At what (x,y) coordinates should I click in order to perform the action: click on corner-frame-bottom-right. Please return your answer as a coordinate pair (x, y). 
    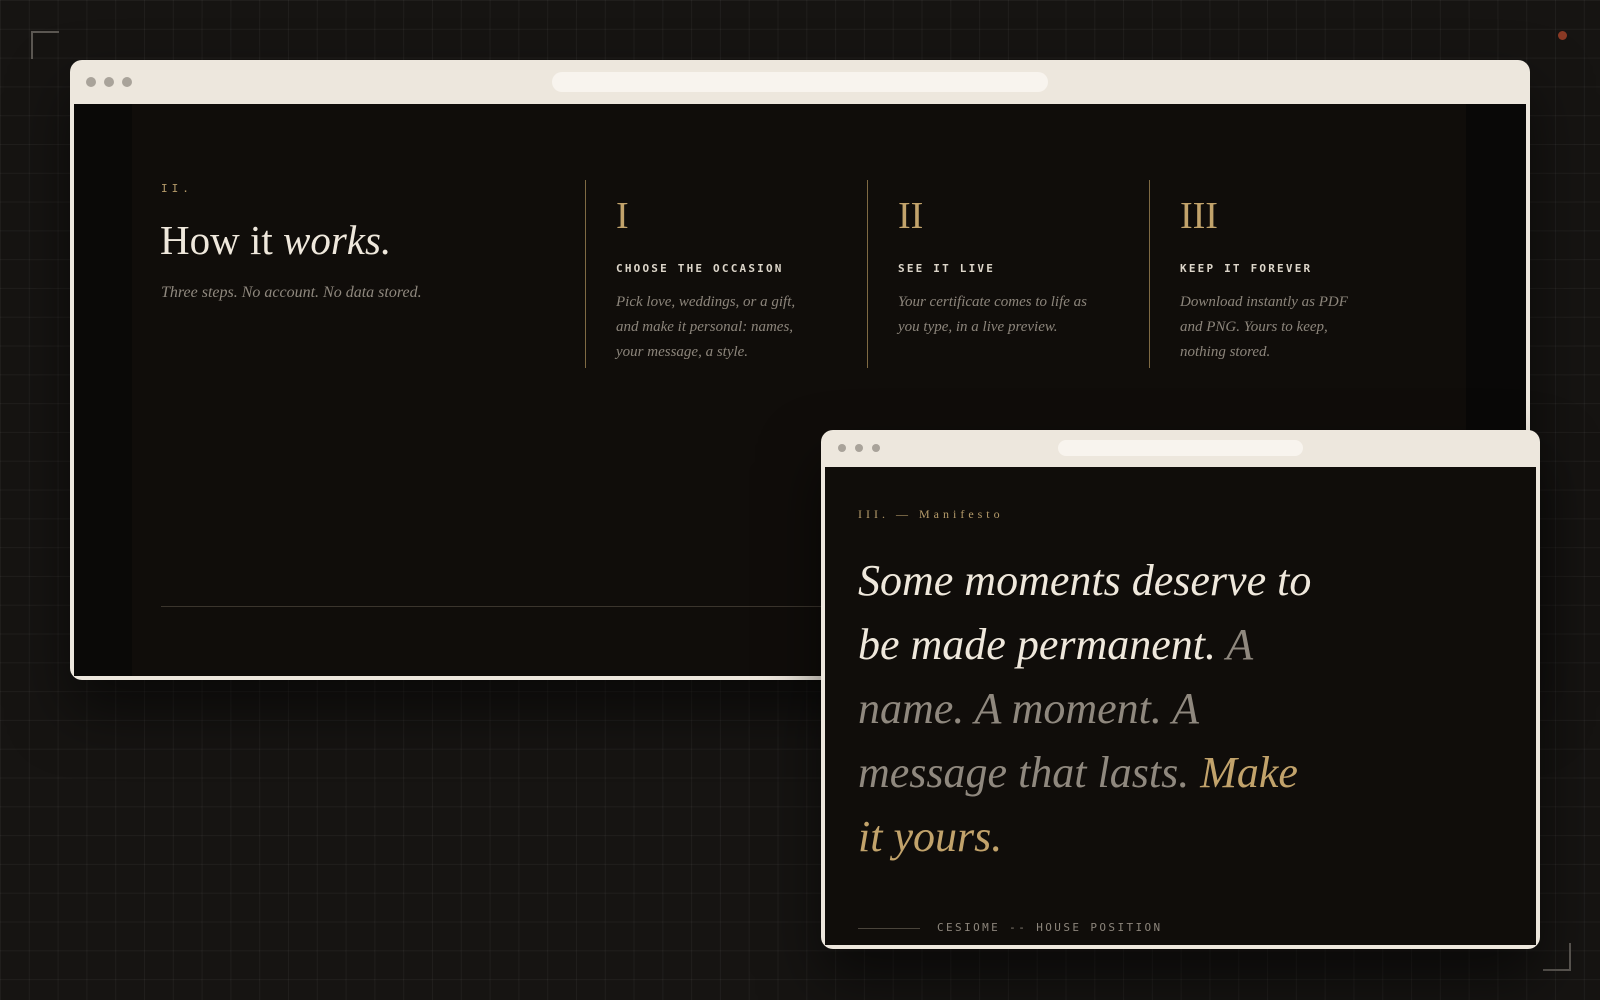
    Looking at the image, I should click on (1557, 957).